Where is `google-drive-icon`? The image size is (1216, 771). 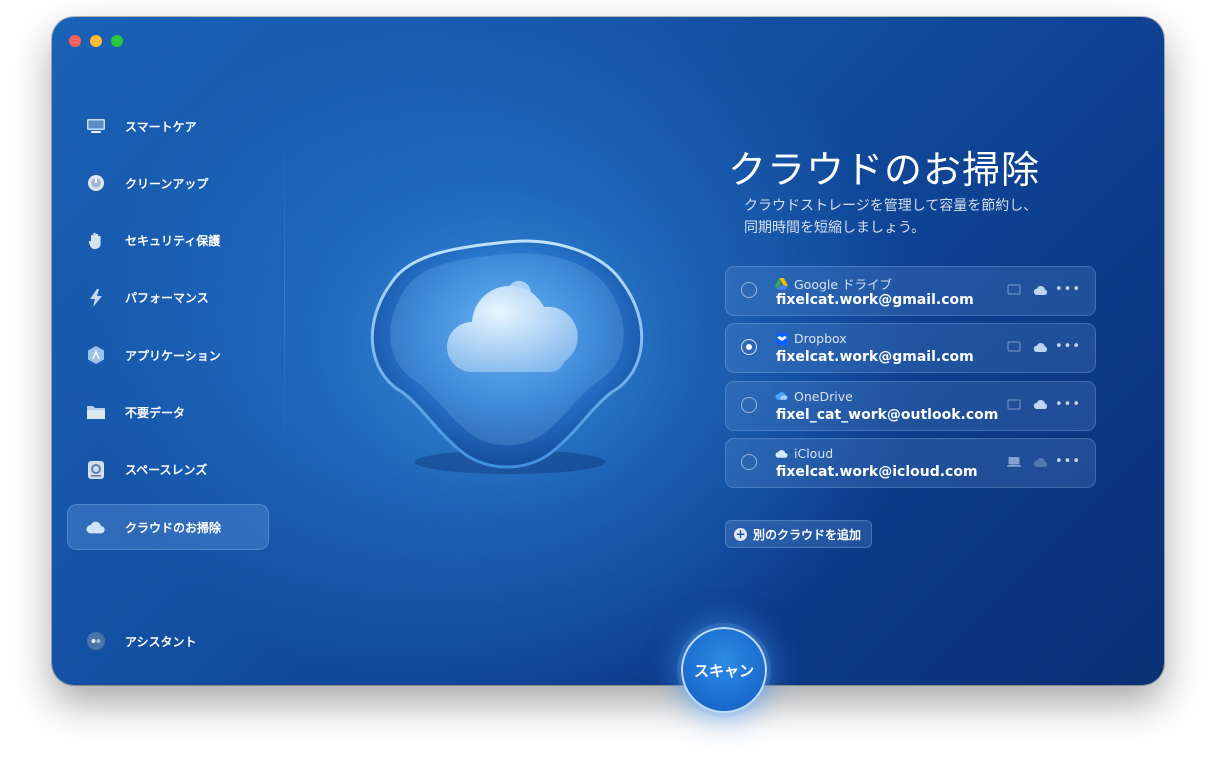 google-drive-icon is located at coordinates (781, 283).